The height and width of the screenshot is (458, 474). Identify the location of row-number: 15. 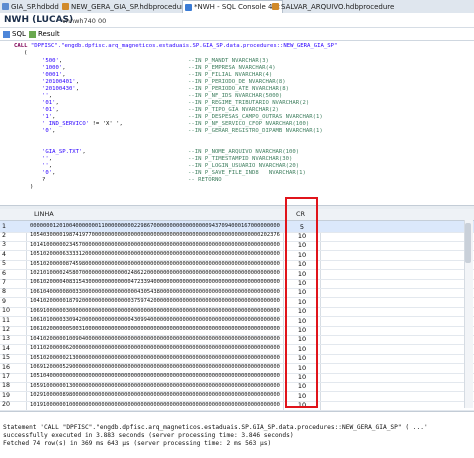
(6, 358).